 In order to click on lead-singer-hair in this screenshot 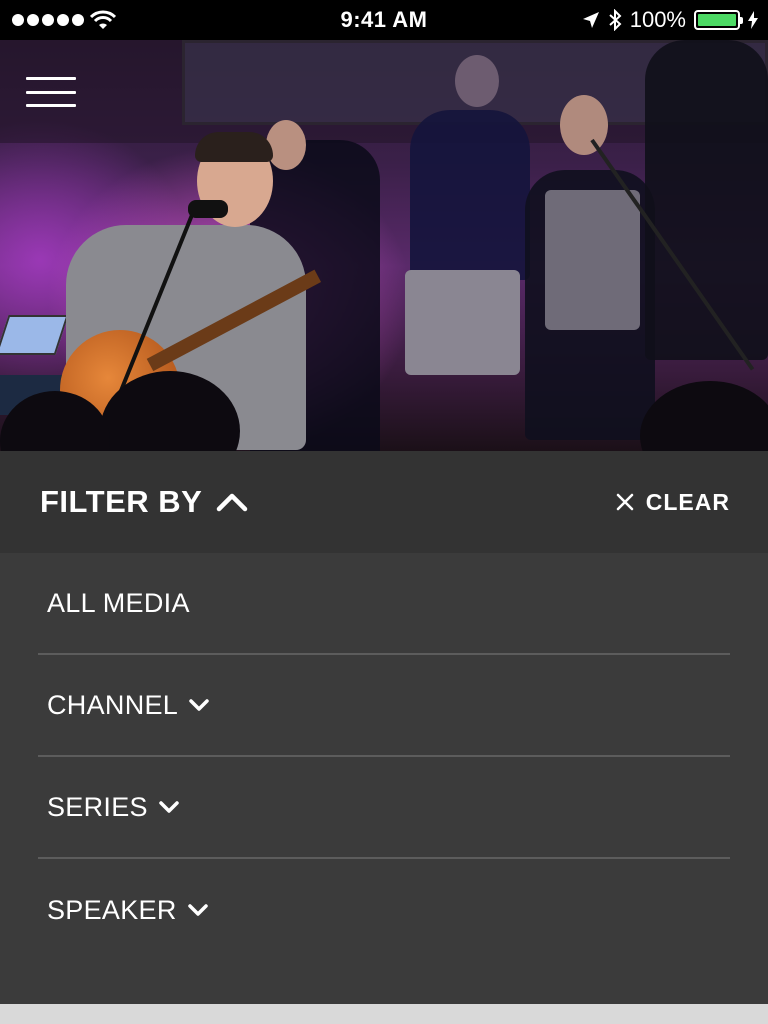, I will do `click(234, 147)`.